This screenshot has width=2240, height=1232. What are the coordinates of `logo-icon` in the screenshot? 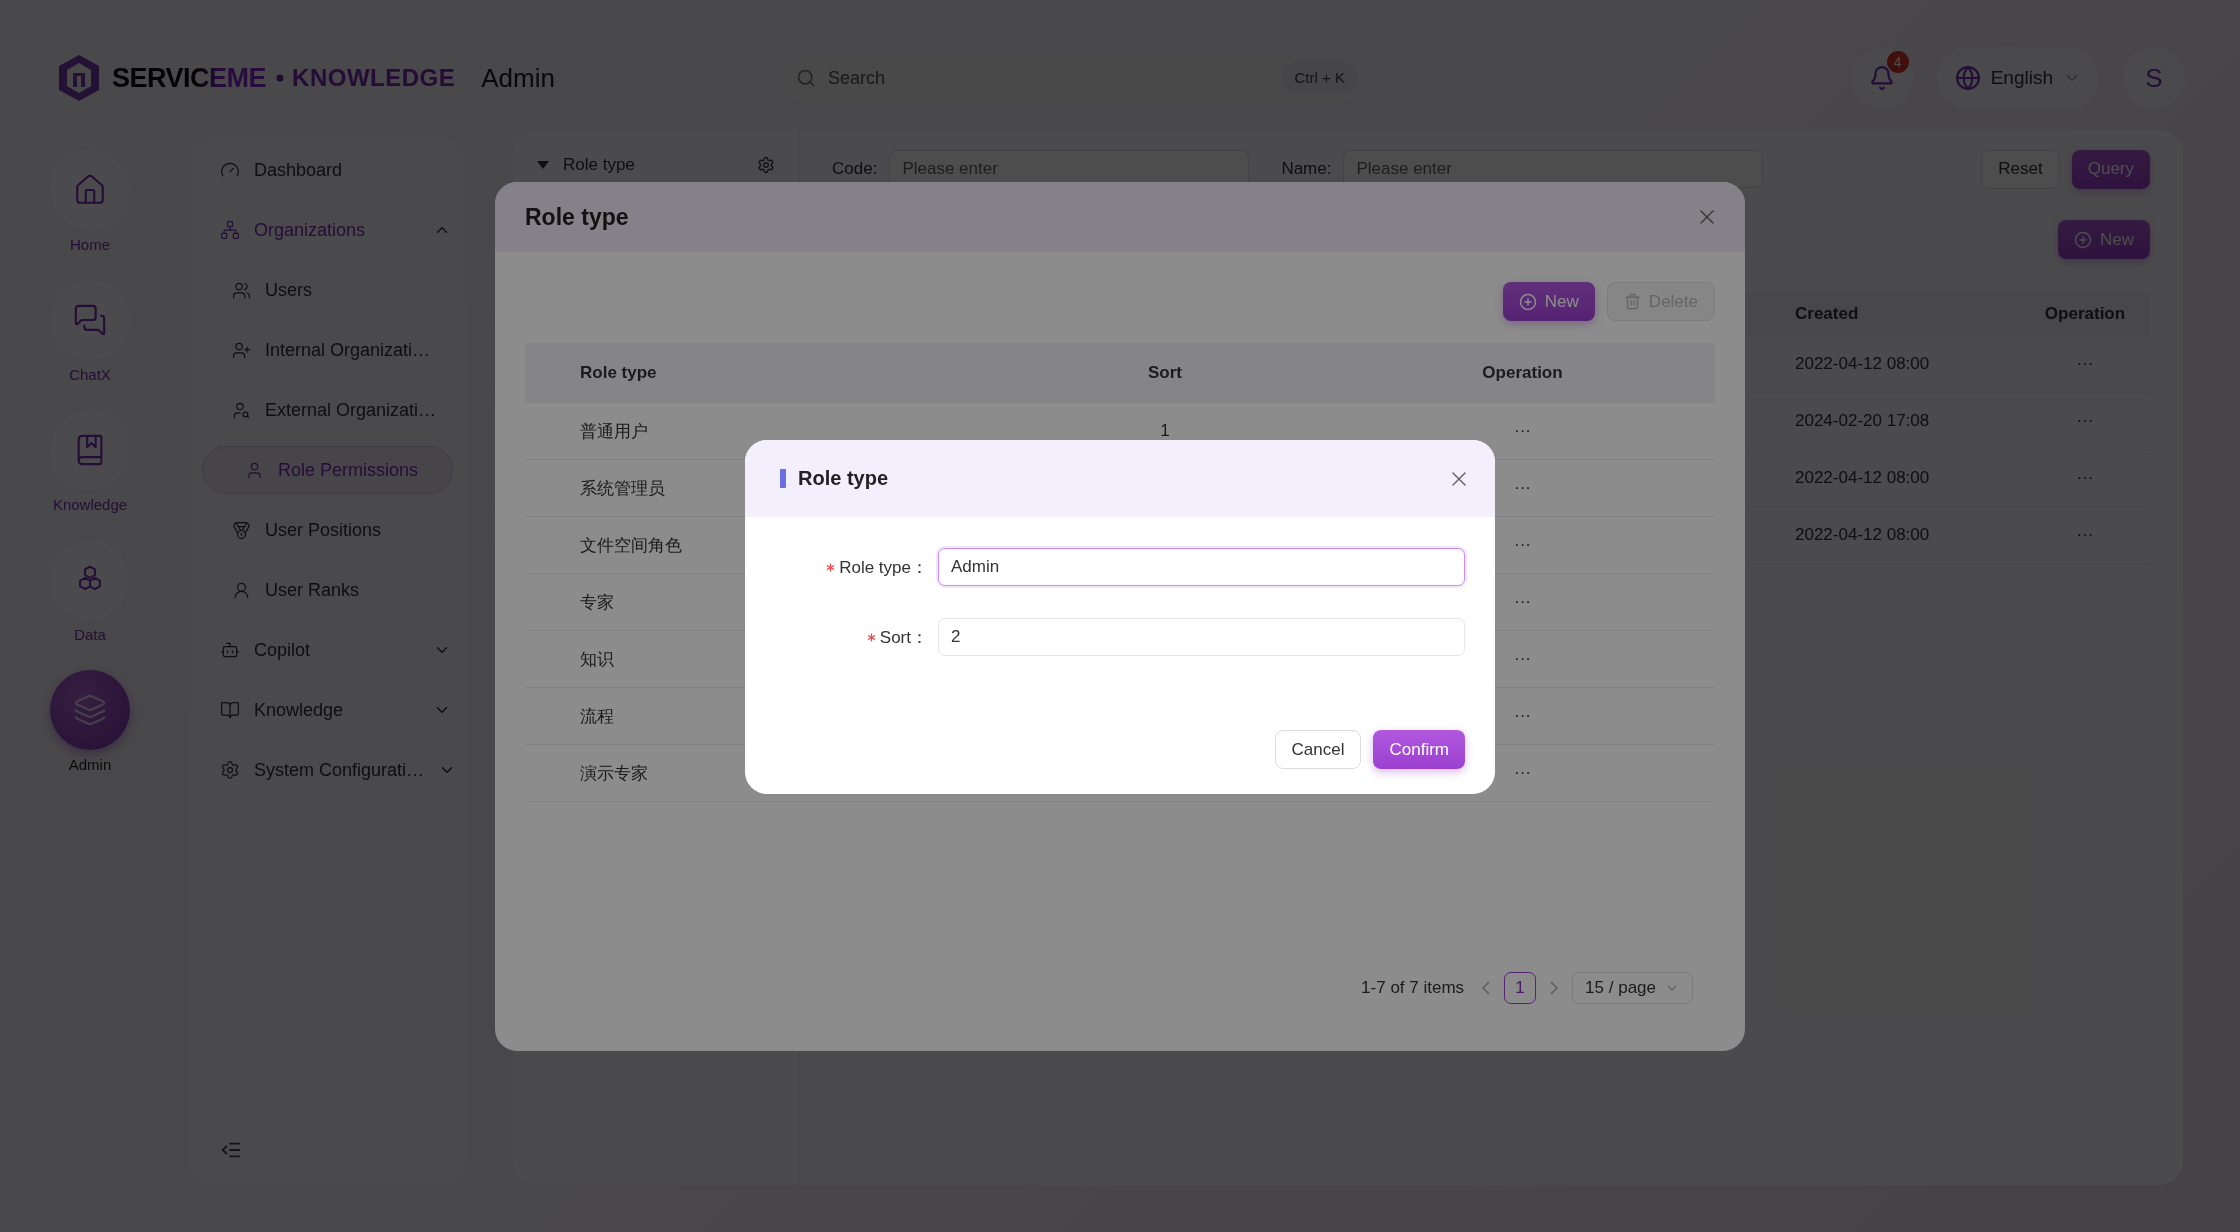 It's located at (79, 78).